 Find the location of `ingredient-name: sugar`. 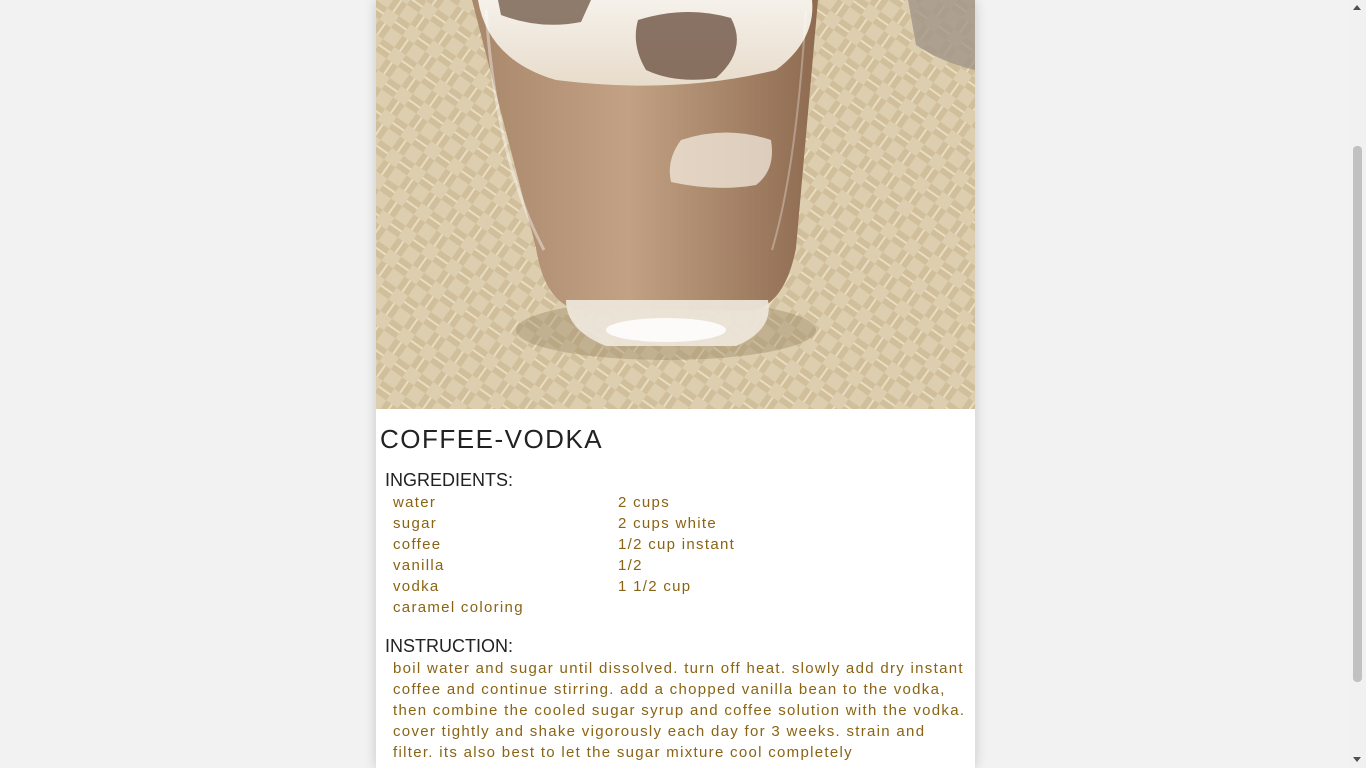

ingredient-name: sugar is located at coordinates (415, 523).